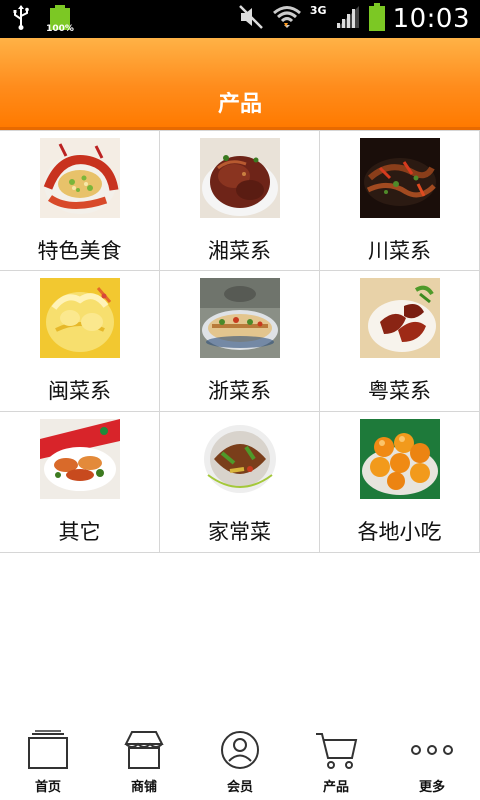 The height and width of the screenshot is (800, 480). I want to click on store-icon, so click(144, 750).